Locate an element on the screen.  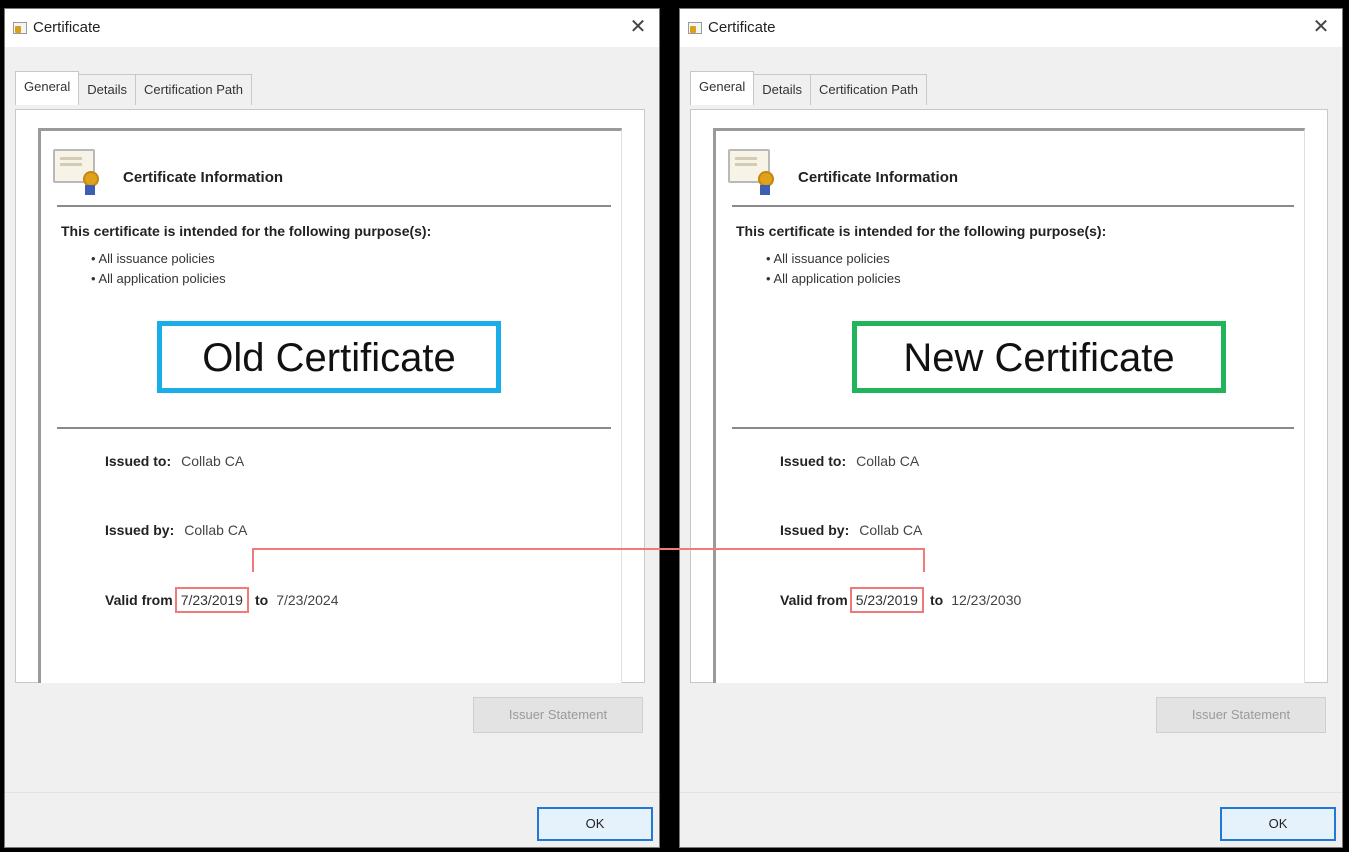
old-certificate-label: Old Certificate is located at coordinates (329, 357).